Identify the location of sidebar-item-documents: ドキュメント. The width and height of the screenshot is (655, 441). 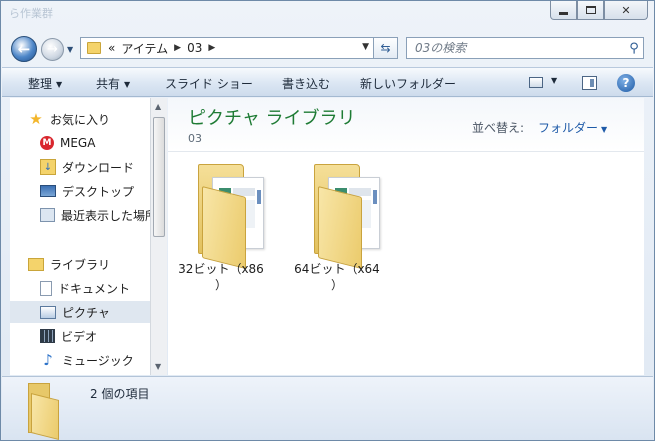
(95, 288).